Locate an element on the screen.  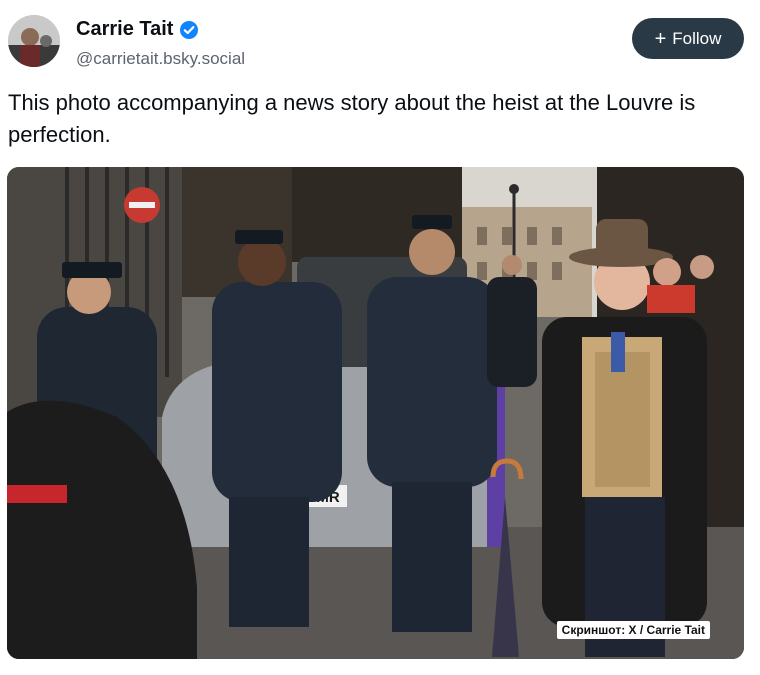
author-name-row: Carrie Tait is located at coordinates (137, 29).